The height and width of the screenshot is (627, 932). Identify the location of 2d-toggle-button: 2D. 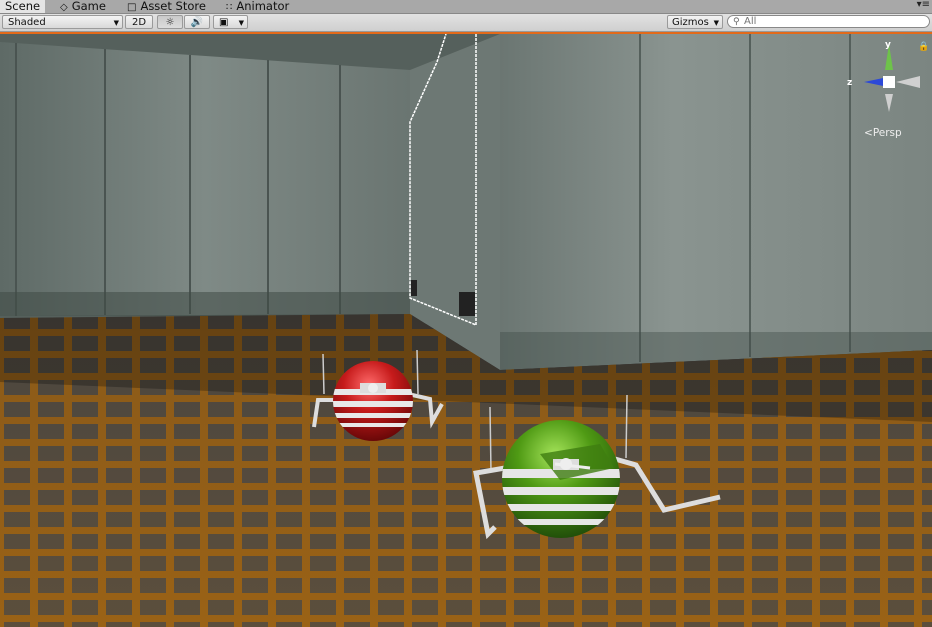
(139, 22).